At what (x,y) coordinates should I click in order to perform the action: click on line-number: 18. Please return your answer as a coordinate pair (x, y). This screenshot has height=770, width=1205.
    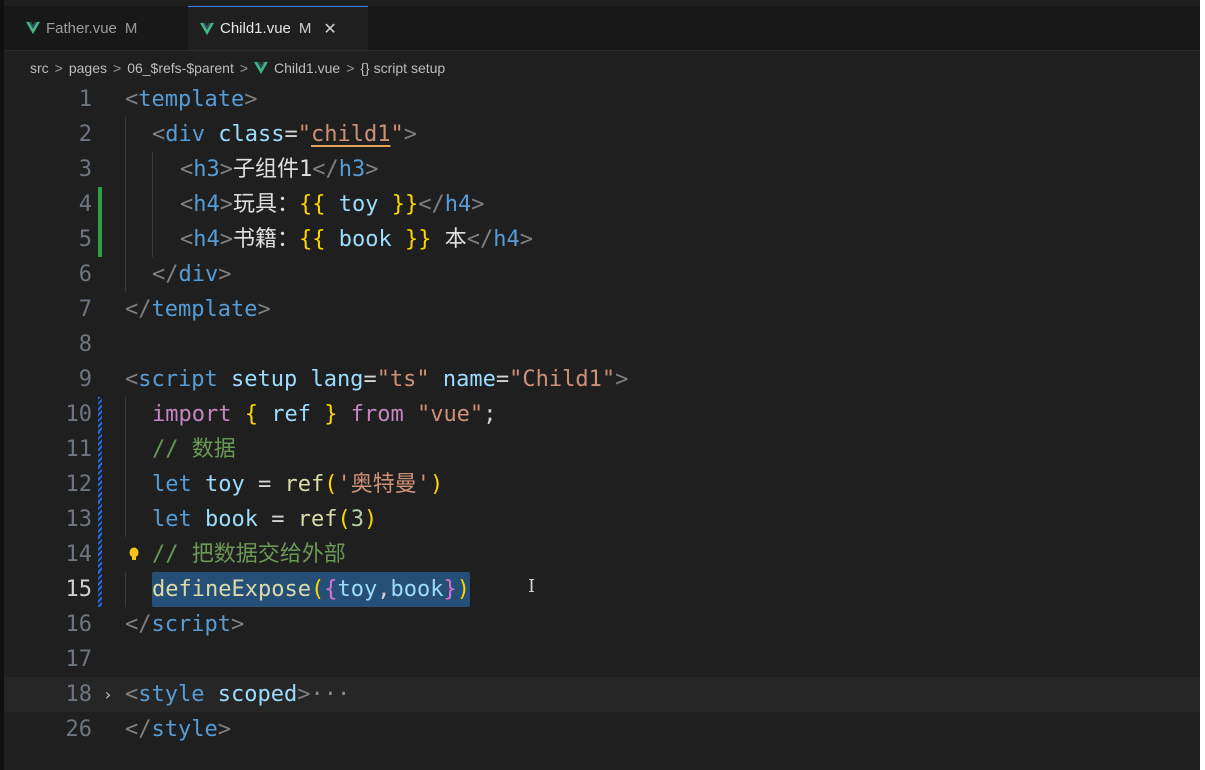
    Looking at the image, I should click on (79, 694).